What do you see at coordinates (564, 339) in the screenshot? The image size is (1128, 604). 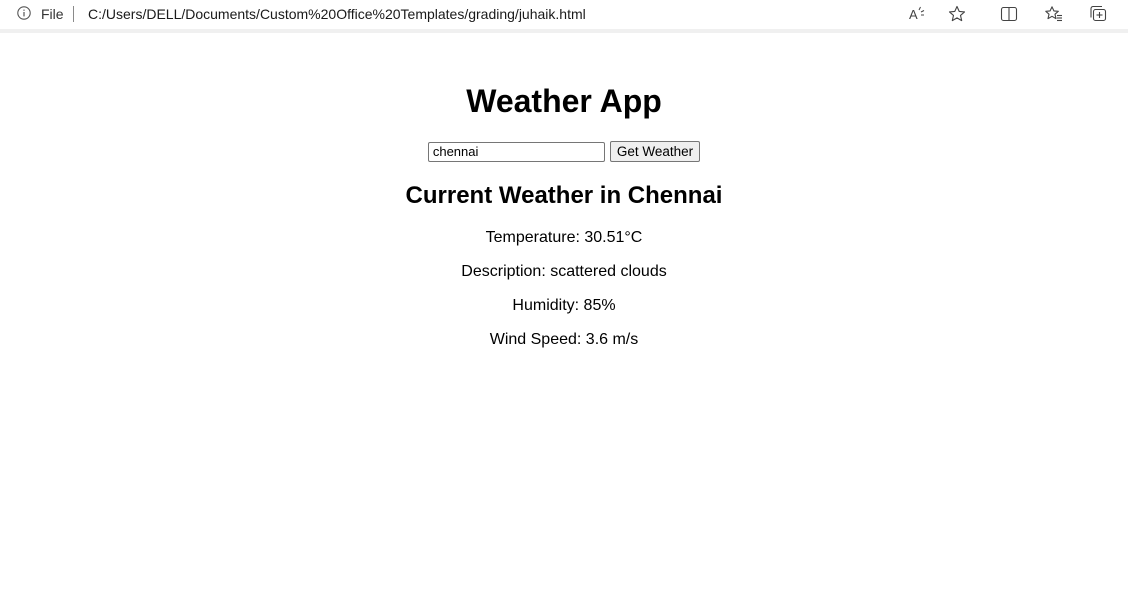 I see `wind-speed-text: Wind Speed: 3.6 m/s` at bounding box center [564, 339].